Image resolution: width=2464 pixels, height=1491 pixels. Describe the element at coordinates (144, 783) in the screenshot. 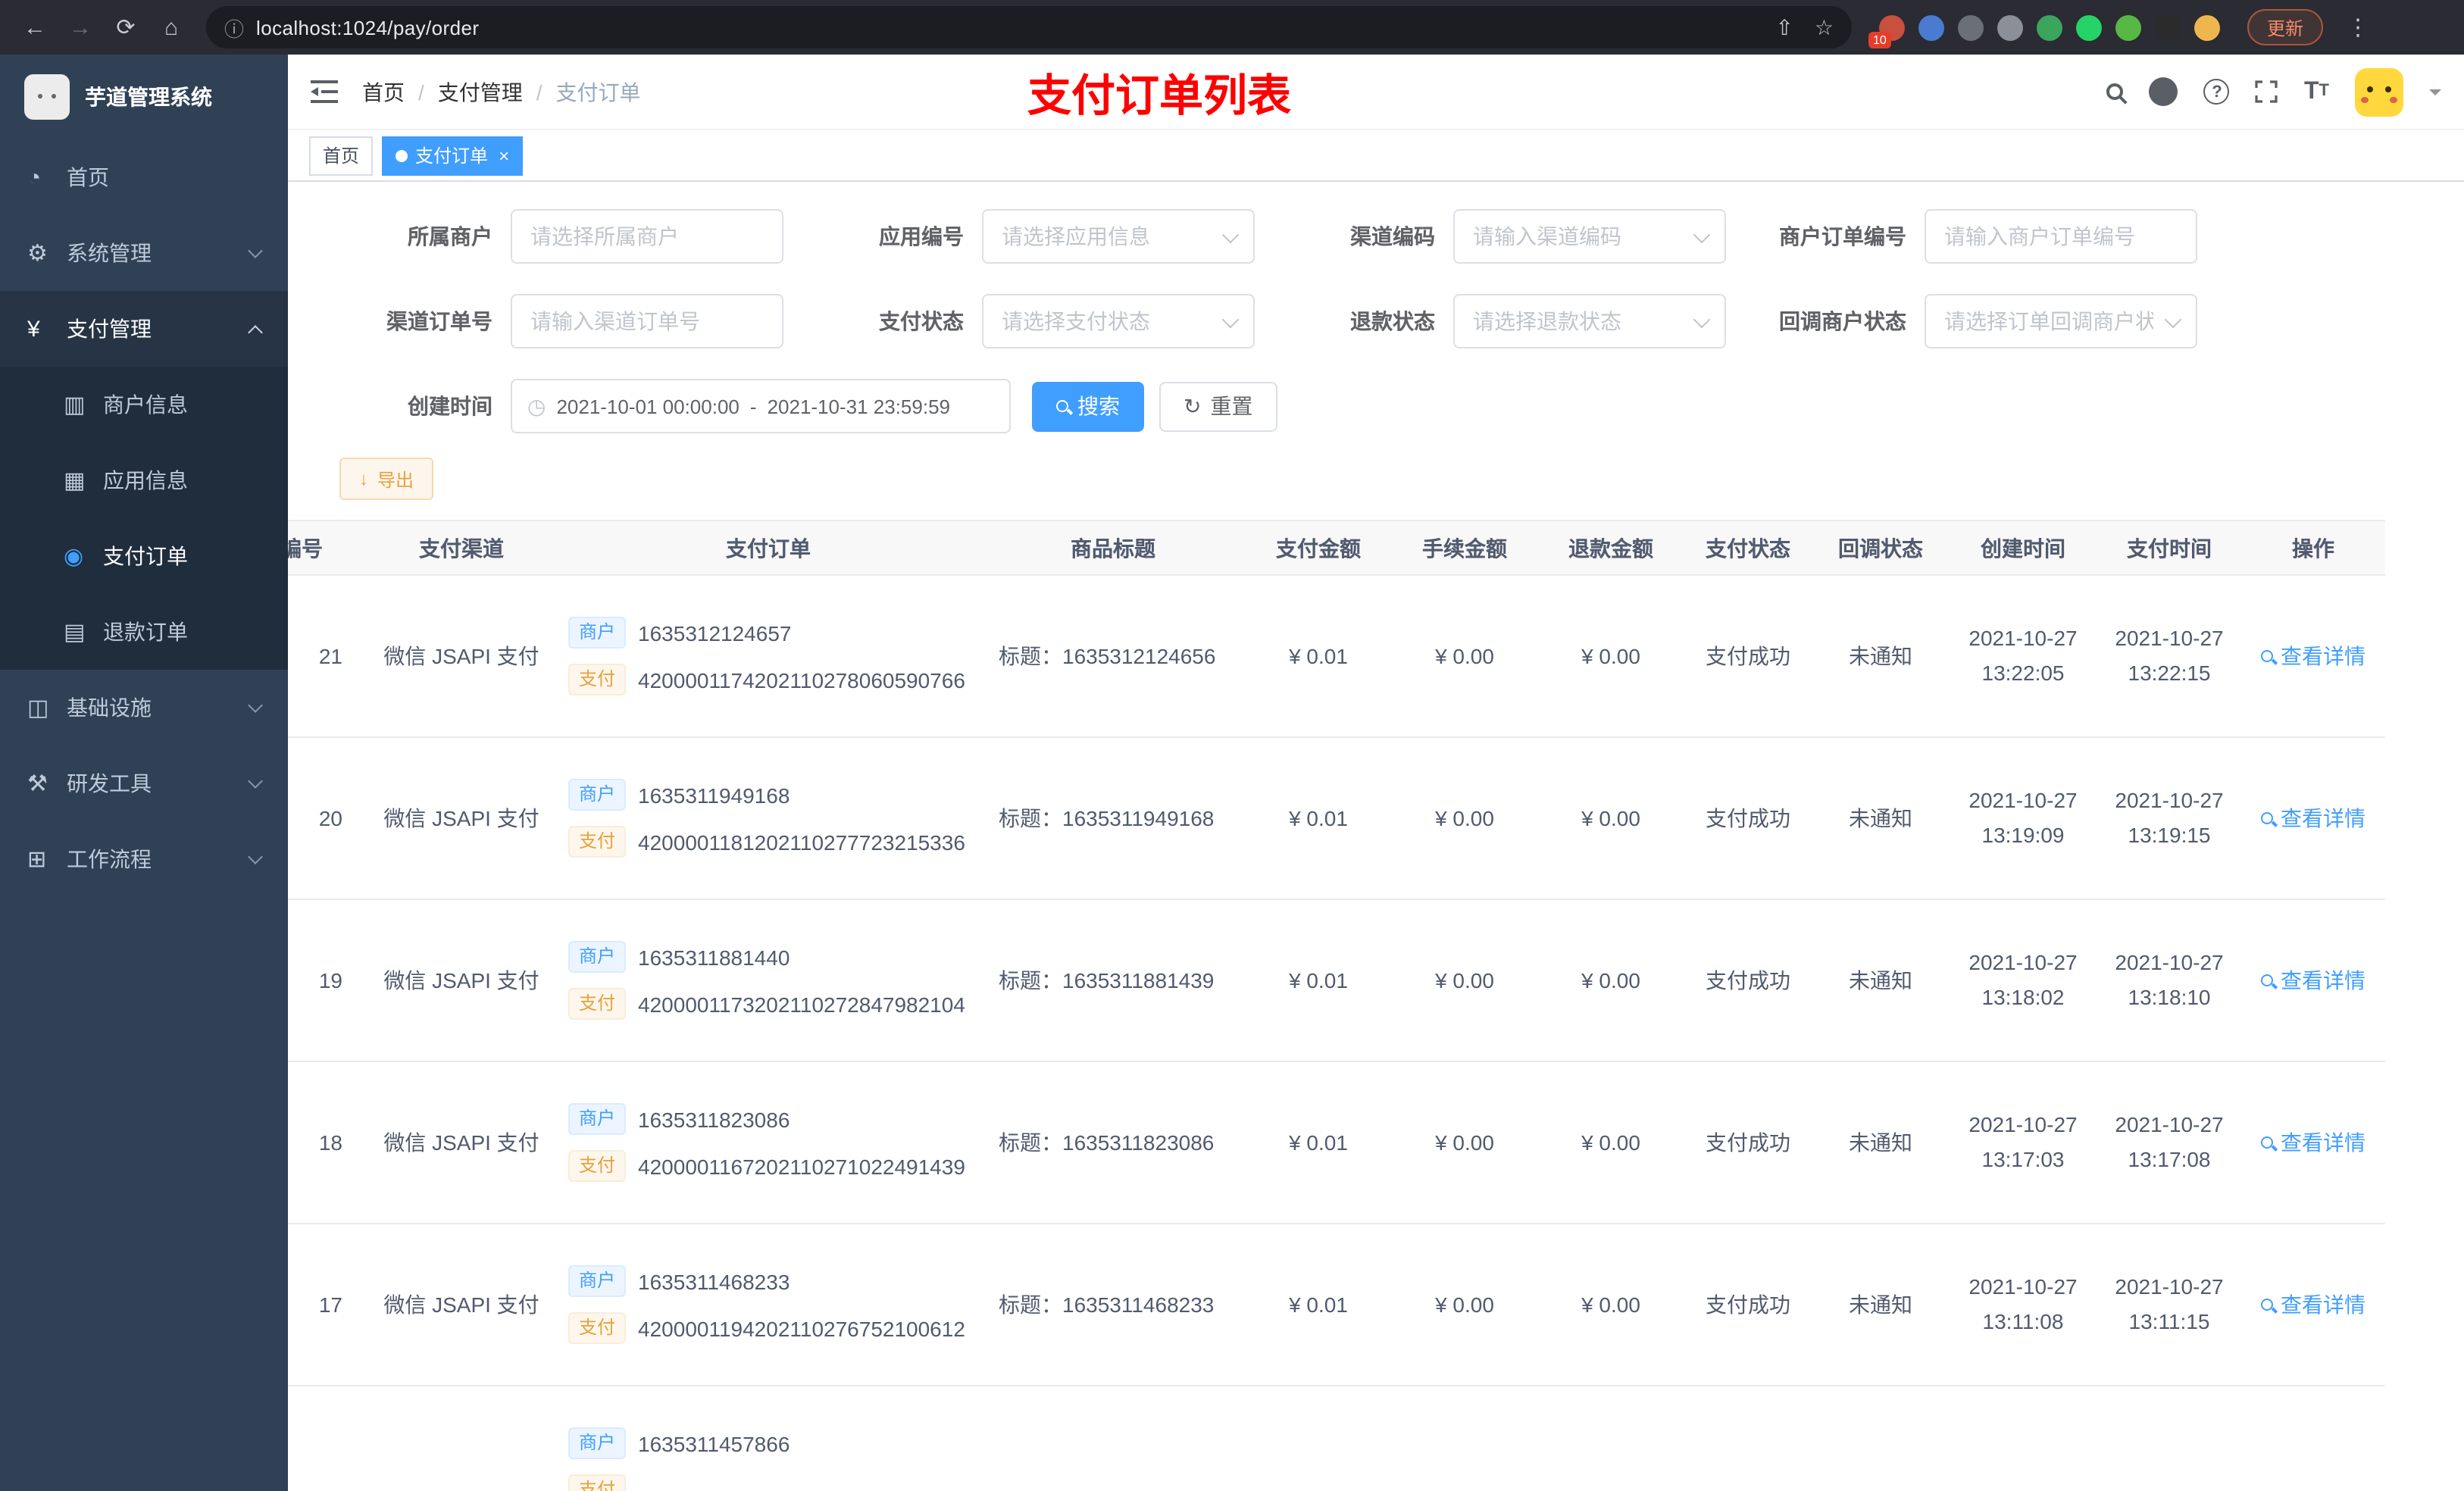

I see `sidebar-item-devtools: ⚒ 研发工具` at that location.